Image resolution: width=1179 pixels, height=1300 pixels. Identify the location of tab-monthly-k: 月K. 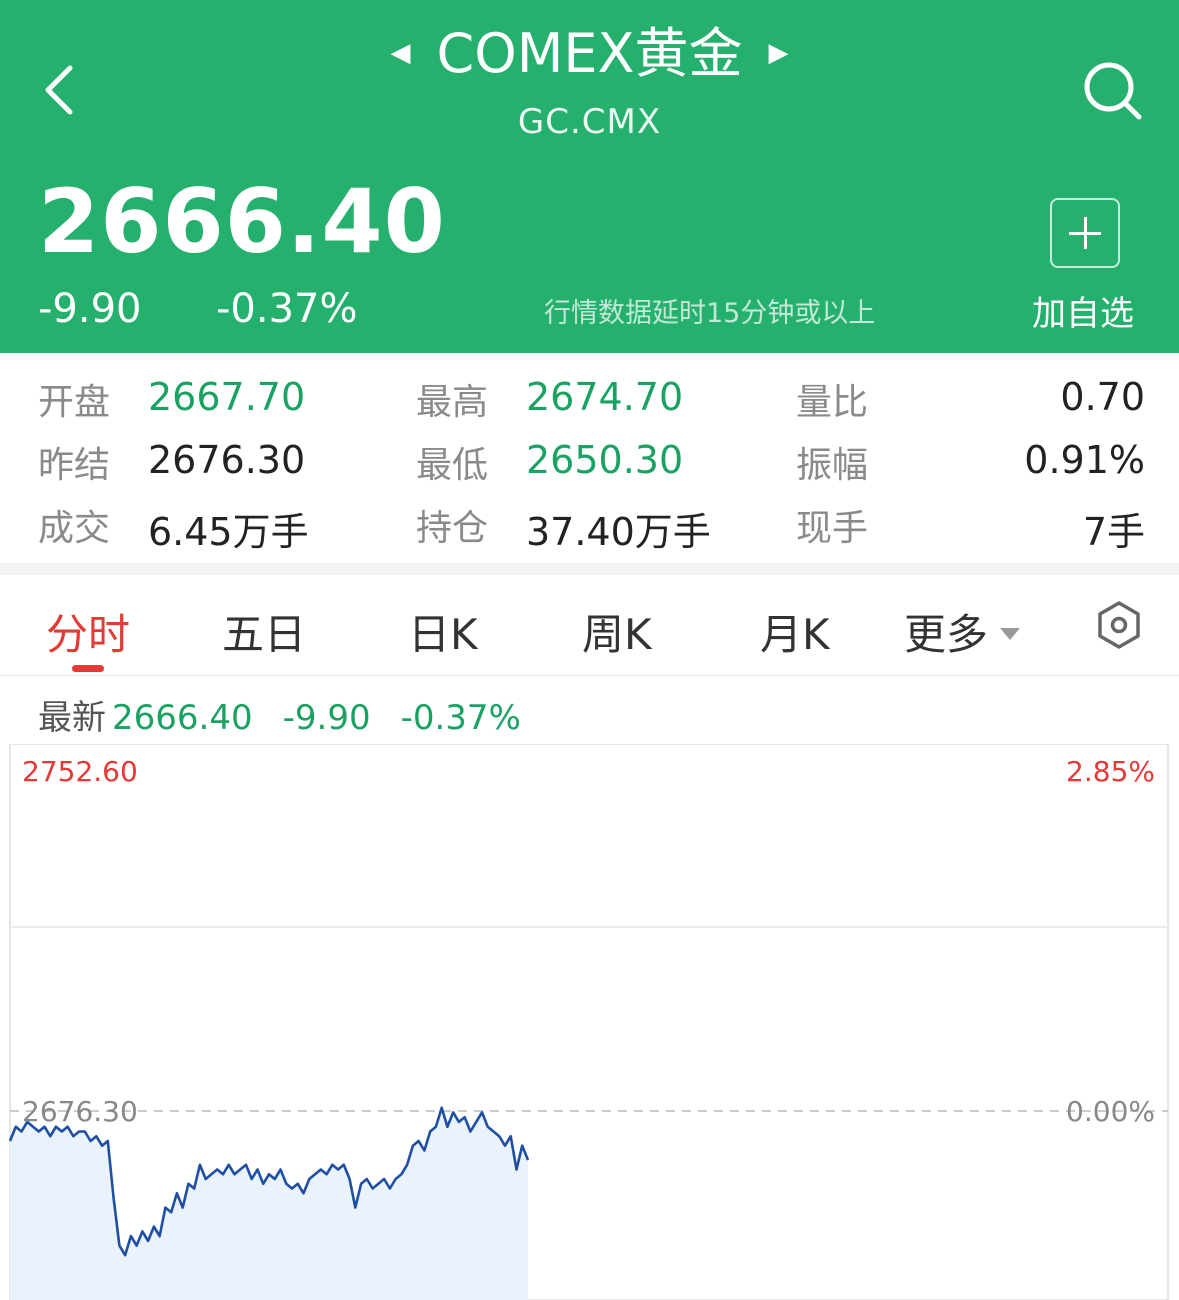
(795, 631).